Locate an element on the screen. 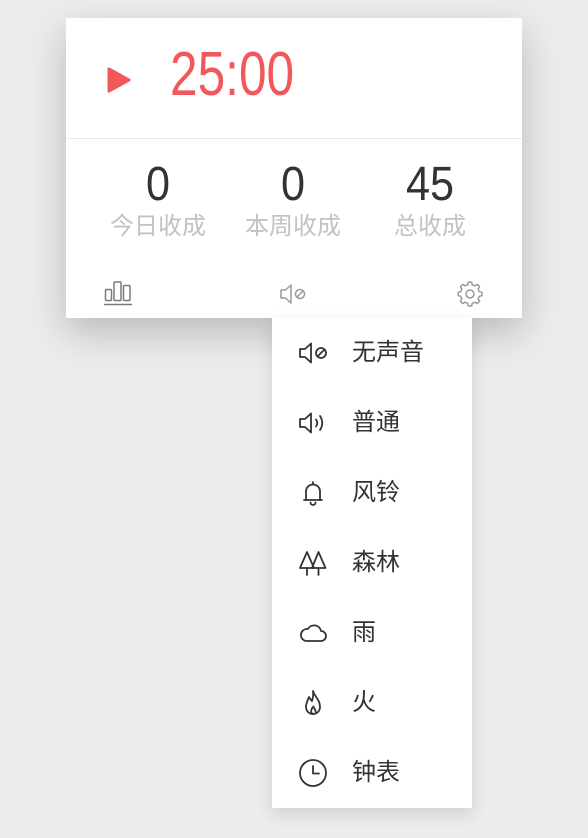  sound-option-forest: 森林 is located at coordinates (372, 563).